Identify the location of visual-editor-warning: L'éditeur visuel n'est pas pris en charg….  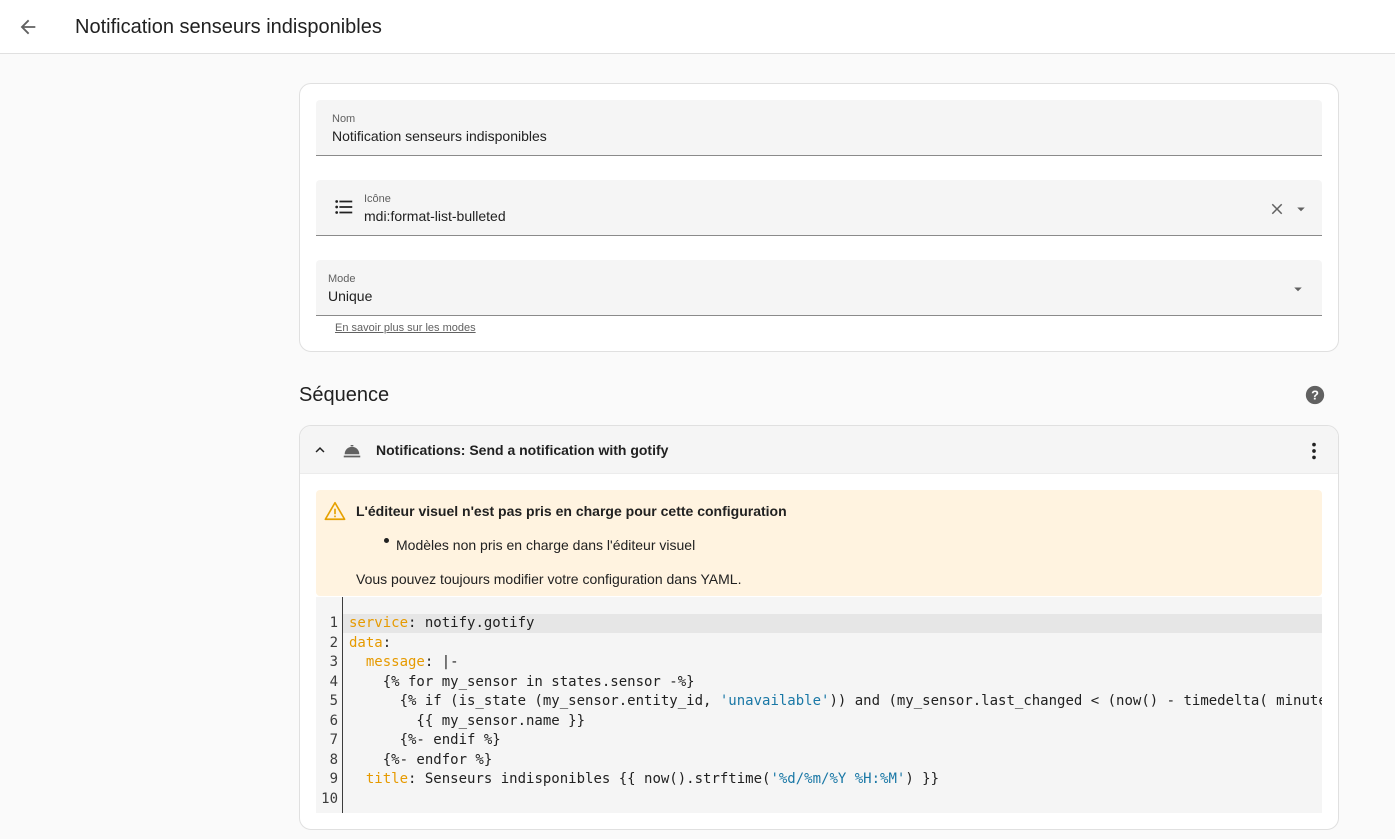
(819, 543).